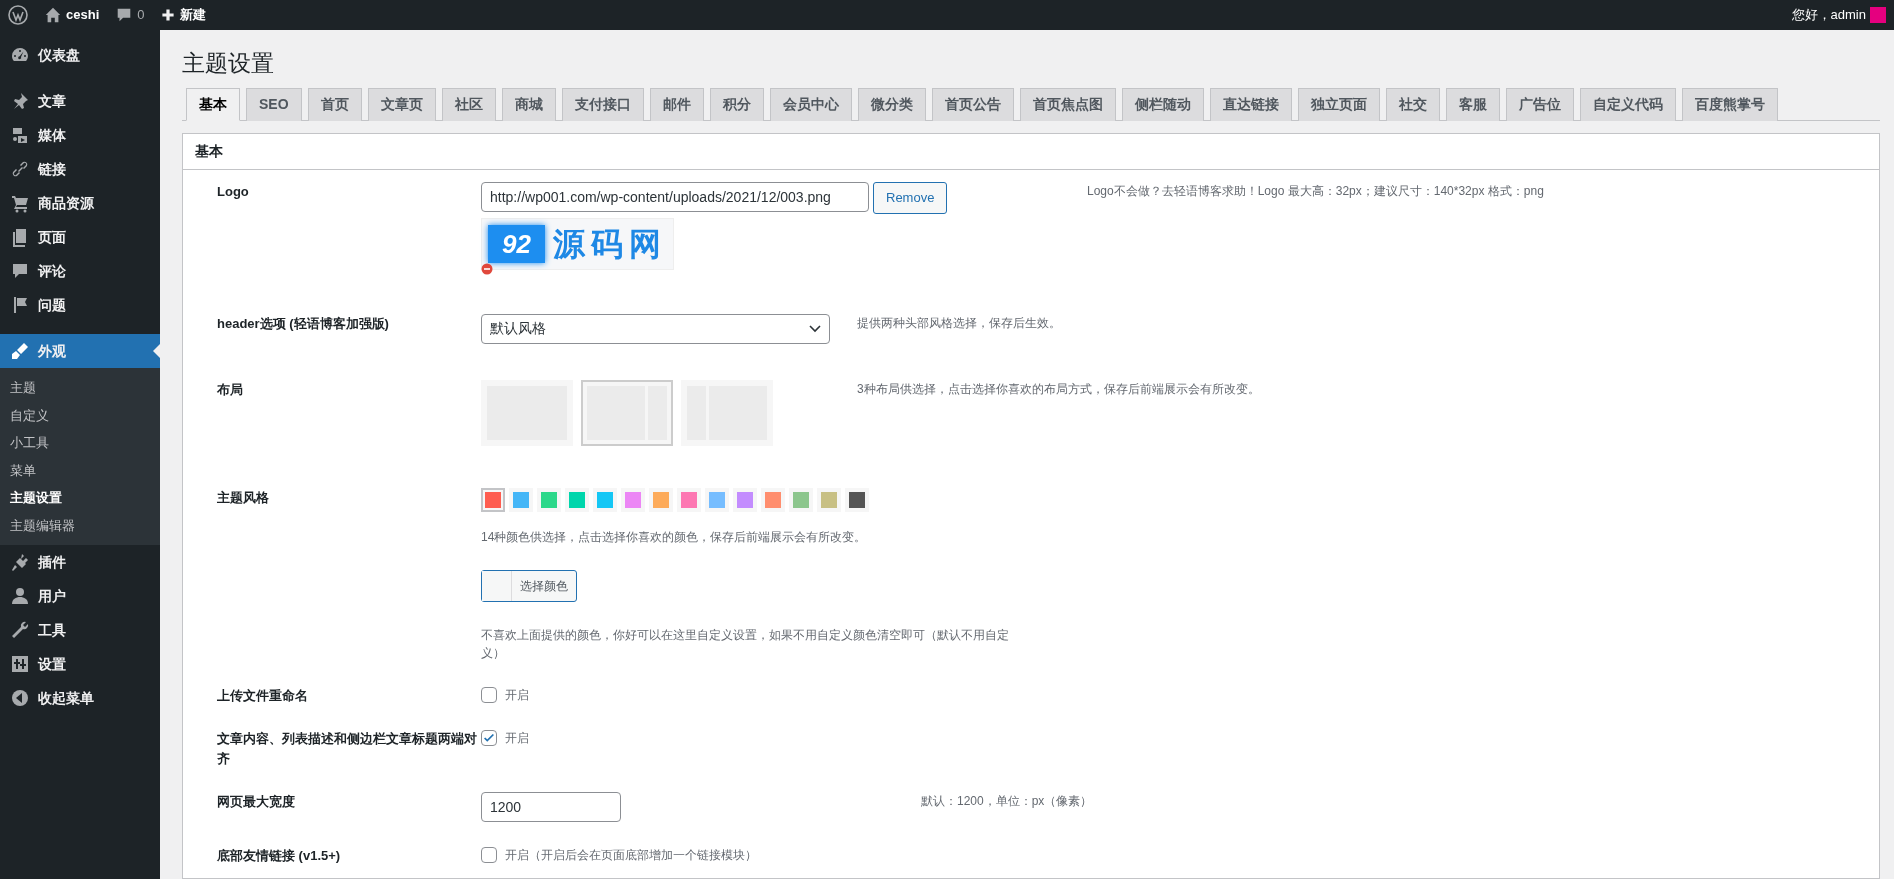  What do you see at coordinates (20, 630) in the screenshot?
I see `wrench-icon` at bounding box center [20, 630].